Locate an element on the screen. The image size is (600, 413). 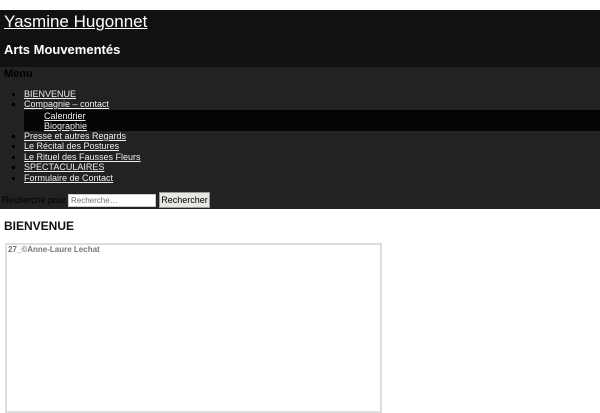
menu-item-spectaculaires: SPECTACULAIRES is located at coordinates (58, 167).